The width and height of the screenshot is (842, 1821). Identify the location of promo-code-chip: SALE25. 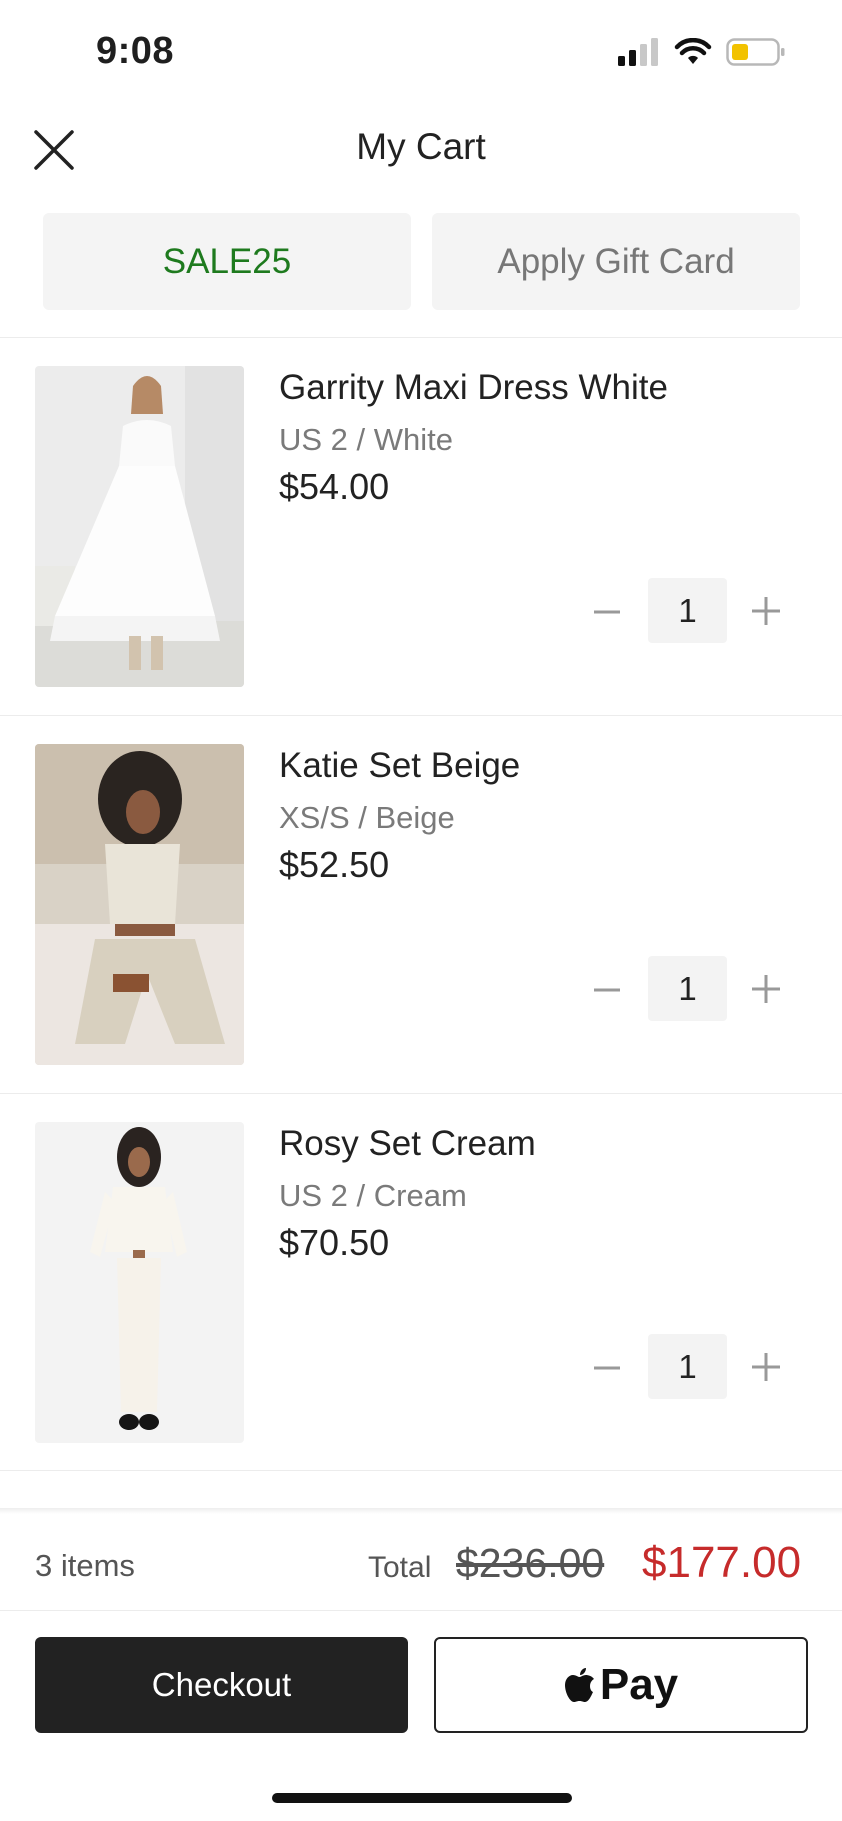
(227, 261).